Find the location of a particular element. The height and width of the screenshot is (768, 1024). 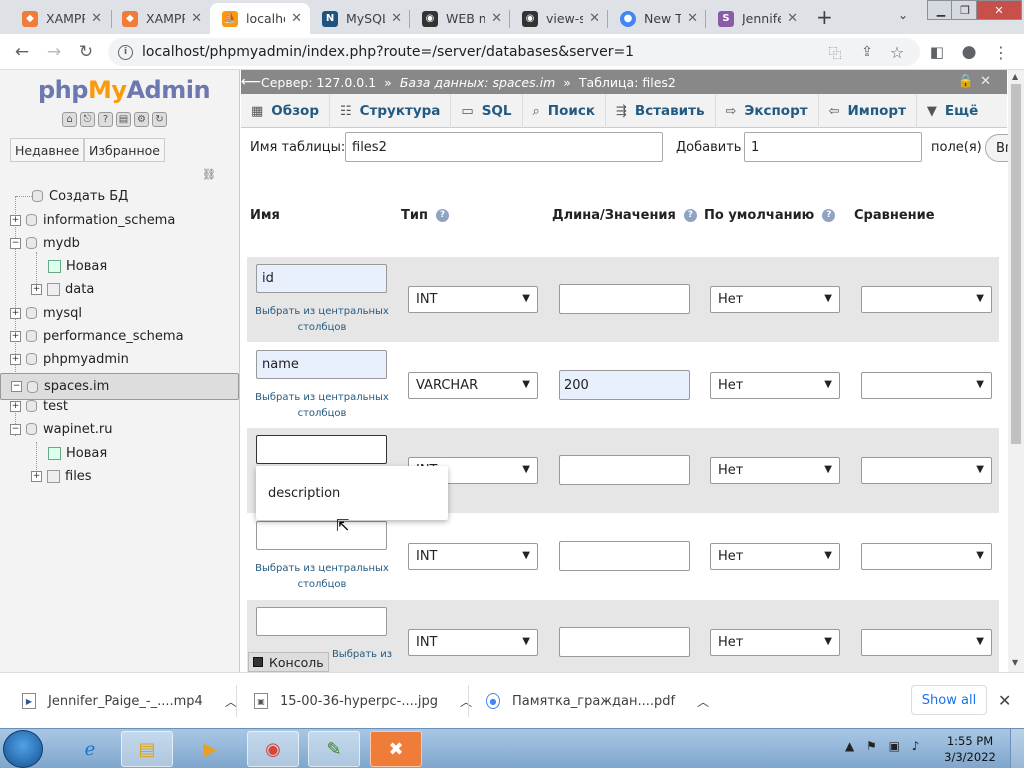

tree-item-db: + phpmyadmin is located at coordinates (69, 359).